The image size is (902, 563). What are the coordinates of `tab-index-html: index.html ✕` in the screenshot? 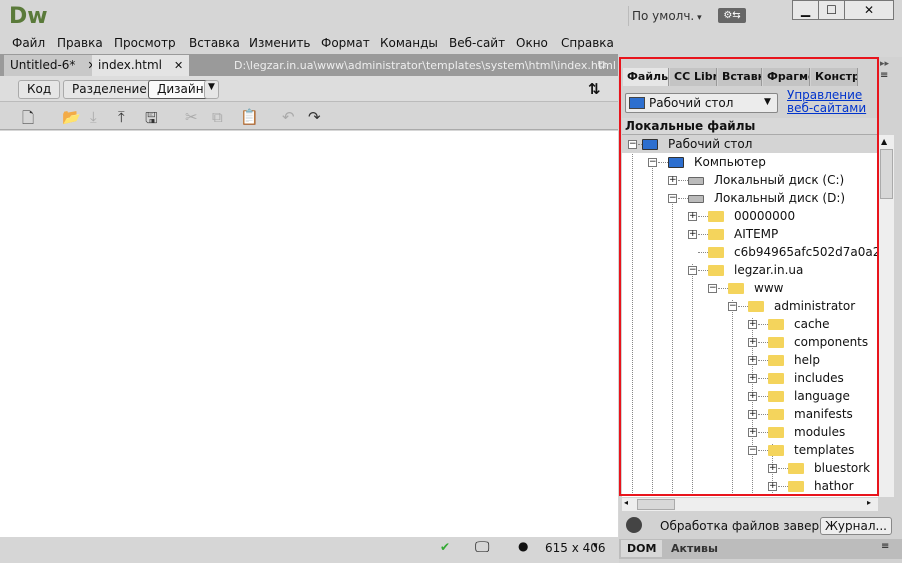 It's located at (141, 65).